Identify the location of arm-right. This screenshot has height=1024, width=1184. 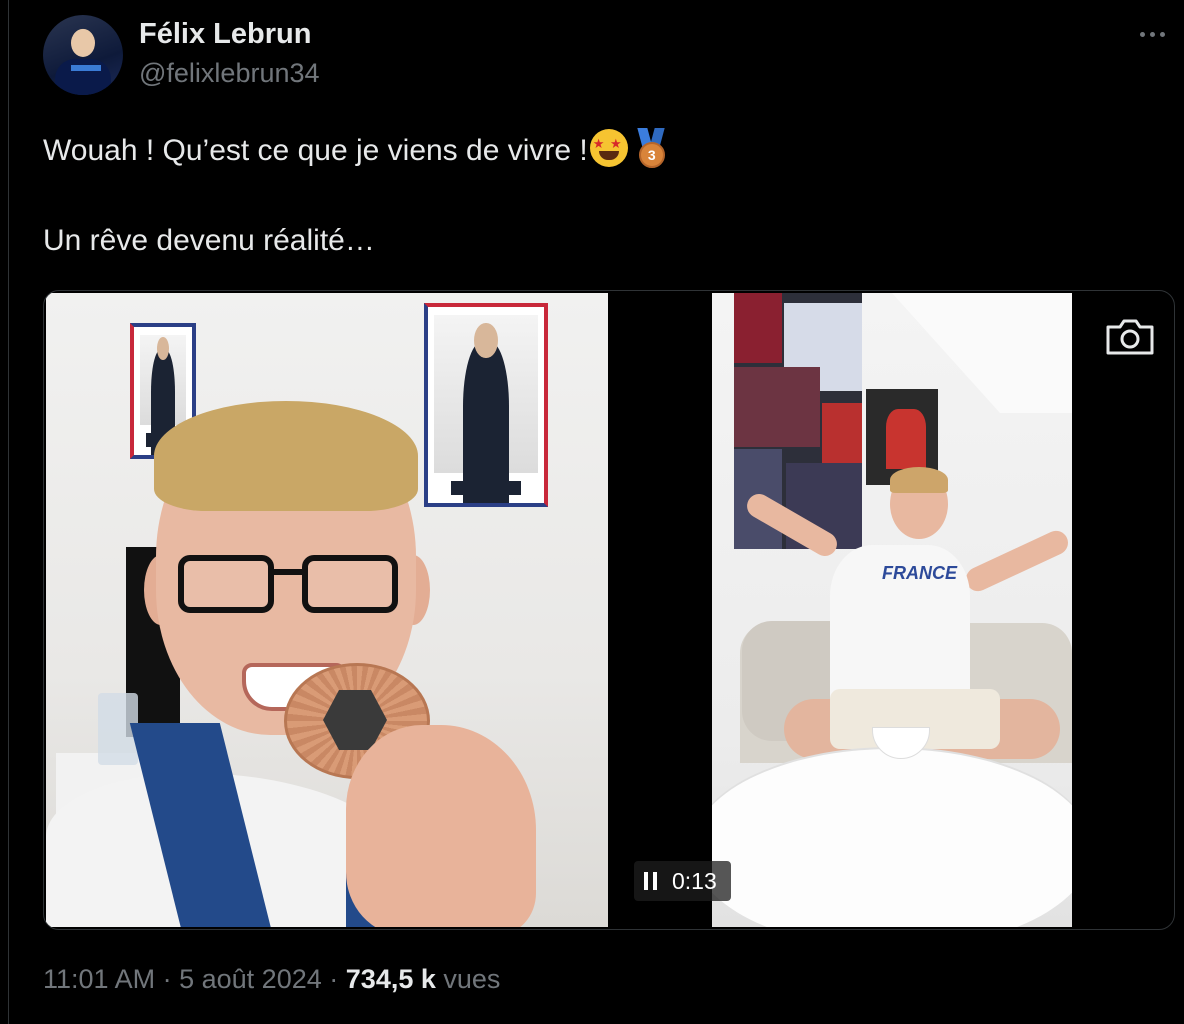
(1017, 561).